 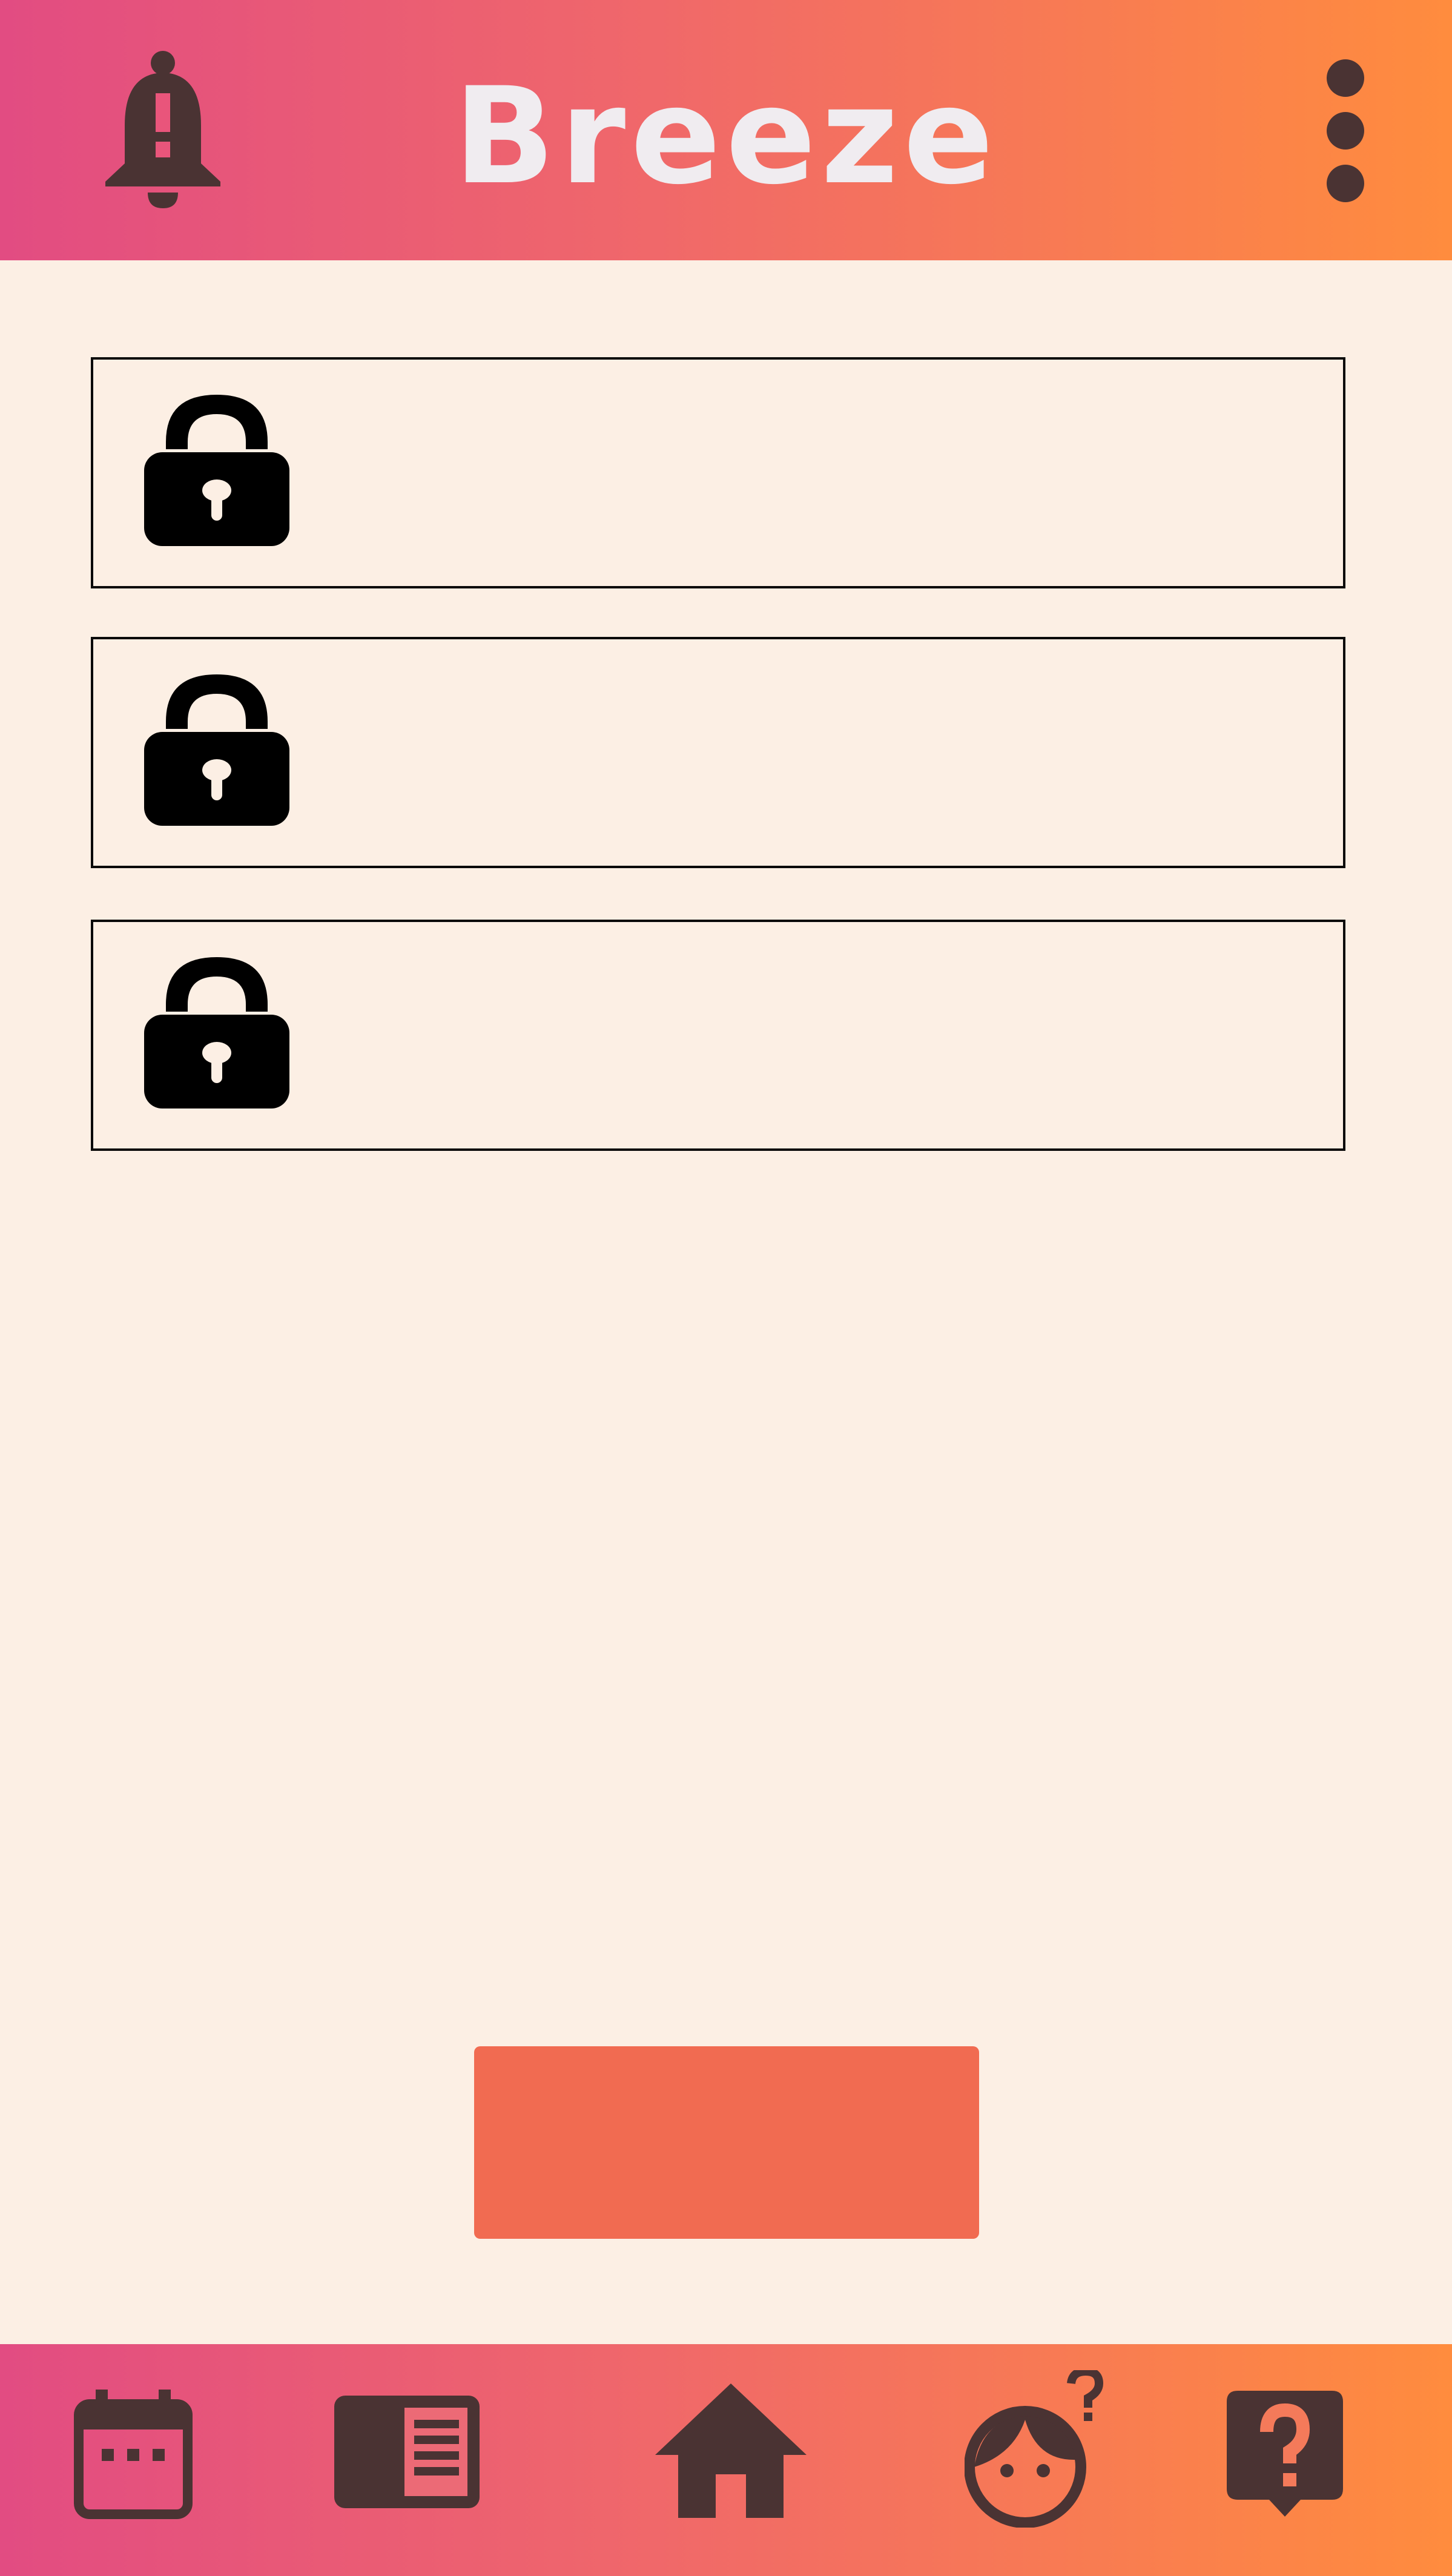 I want to click on help-chat-icon, so click(x=1285, y=2454).